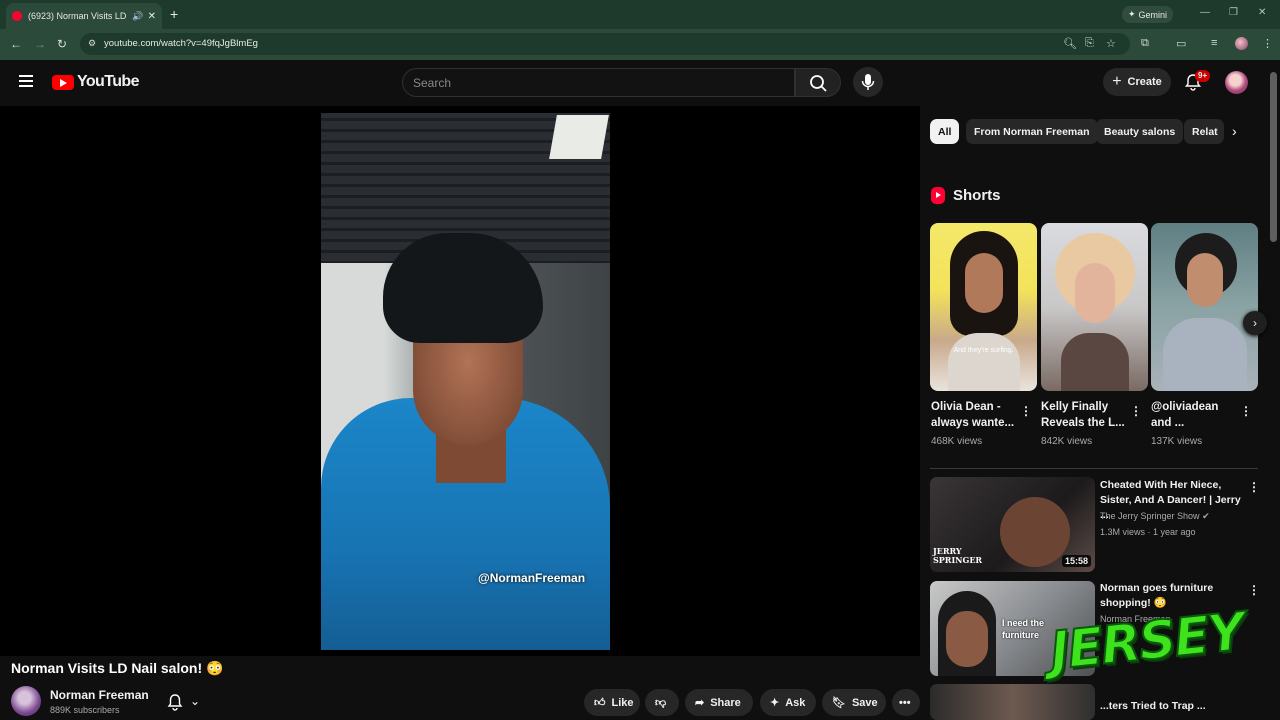 This screenshot has width=1280, height=720. What do you see at coordinates (1032, 131) in the screenshot?
I see `chip-from-norman-freeman: From Norman Freeman` at bounding box center [1032, 131].